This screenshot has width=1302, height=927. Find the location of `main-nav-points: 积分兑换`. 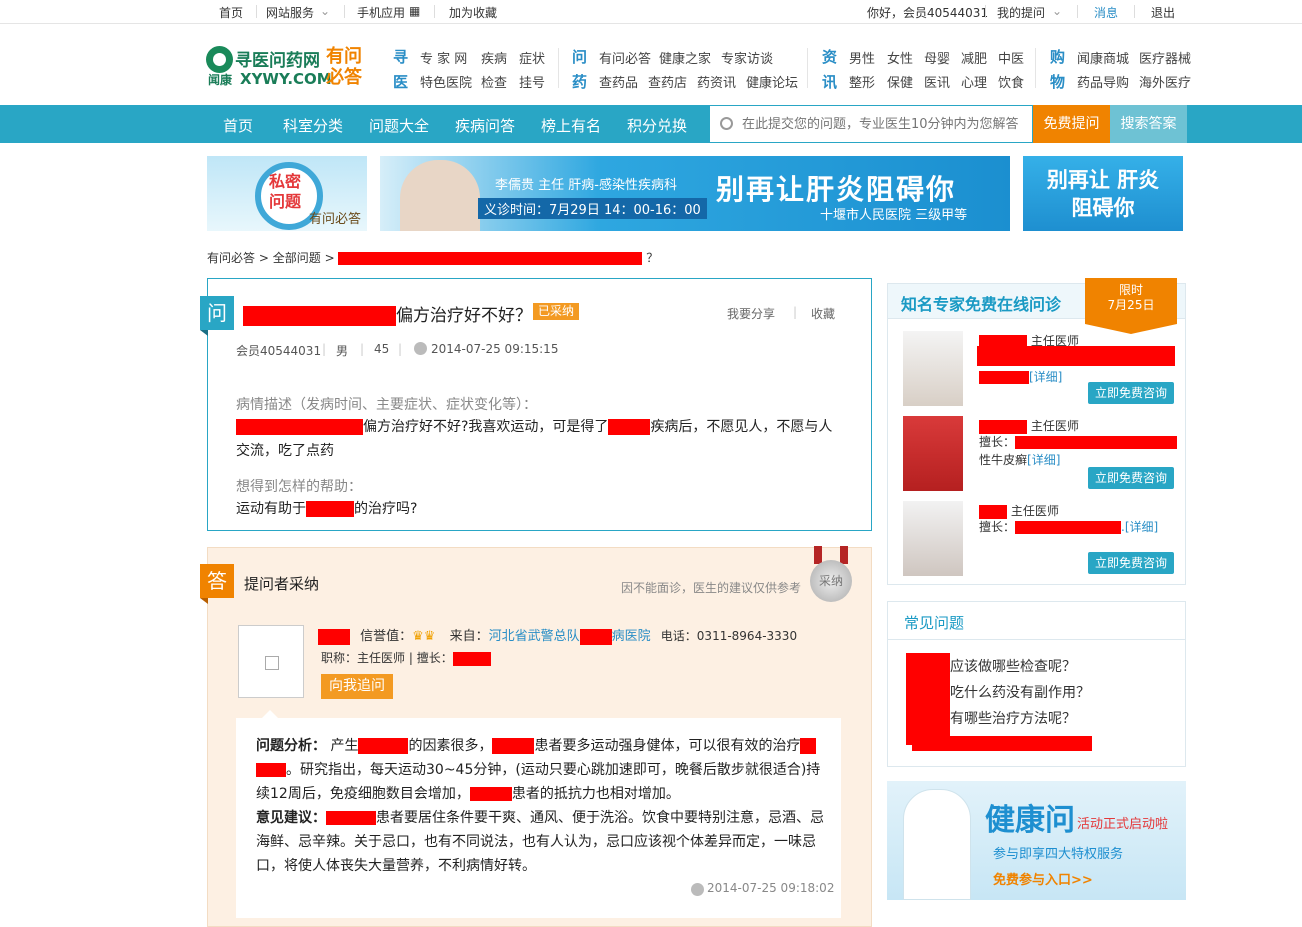

main-nav-points: 积分兑换 is located at coordinates (657, 125).